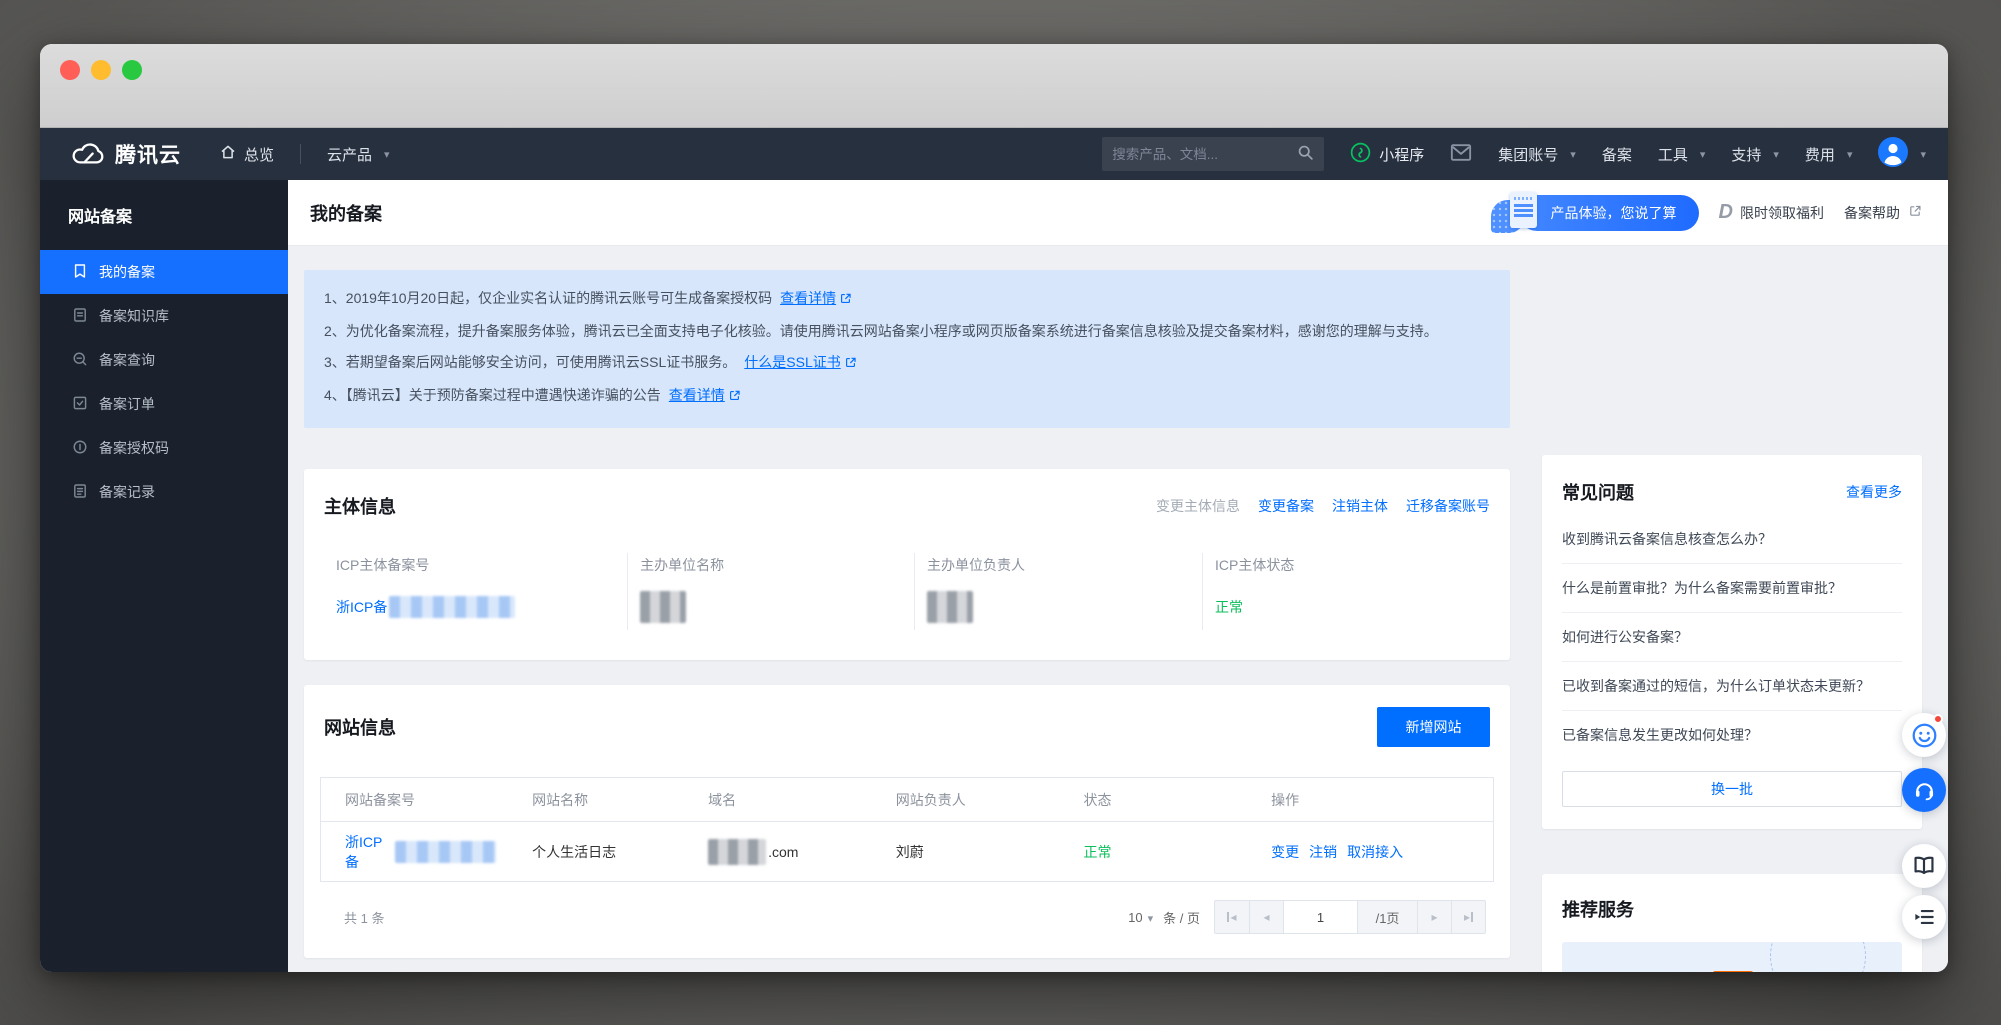  Describe the element at coordinates (164, 404) in the screenshot. I see `sidebar-item-beian-orders: 备案订单` at that location.